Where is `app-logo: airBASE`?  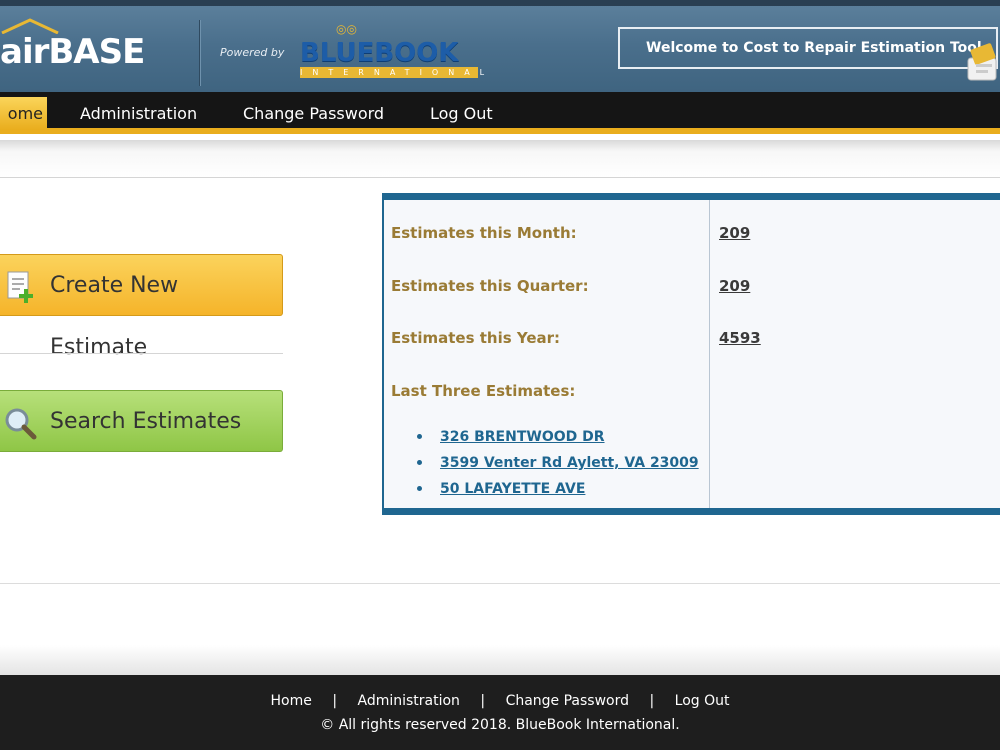
app-logo: airBASE is located at coordinates (72, 45).